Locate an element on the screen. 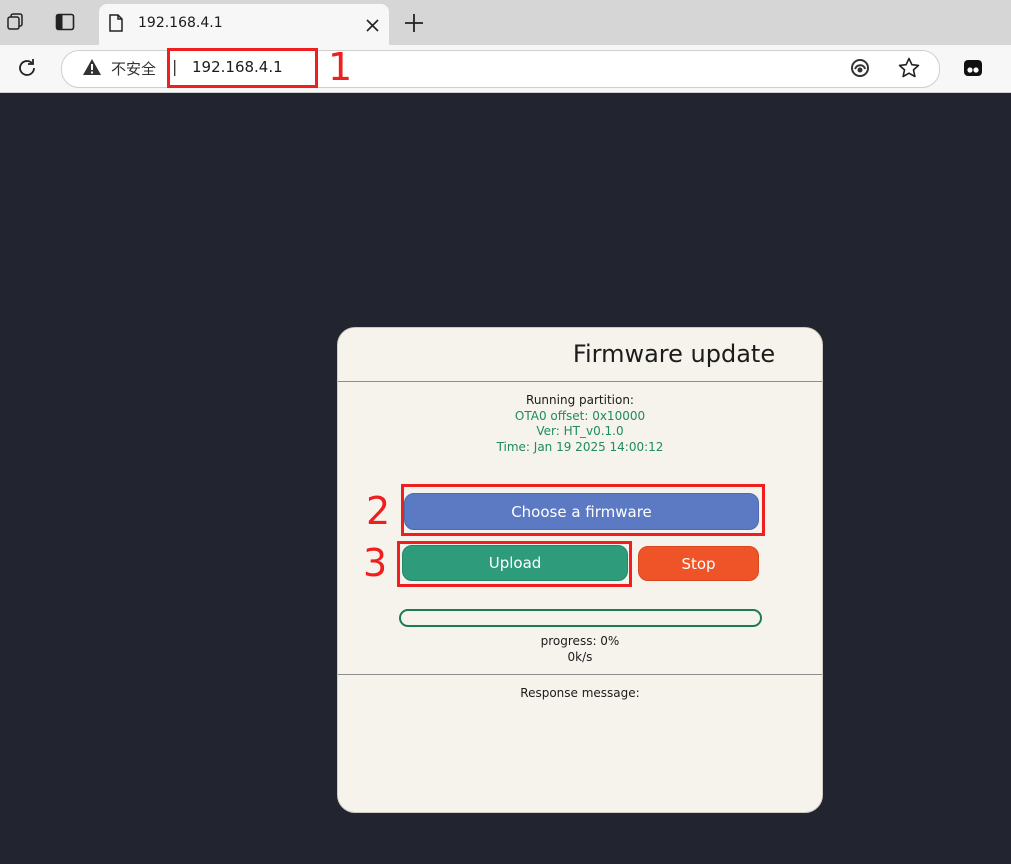 Image resolution: width=1011 pixels, height=864 pixels. reader-icon is located at coordinates (860, 70).